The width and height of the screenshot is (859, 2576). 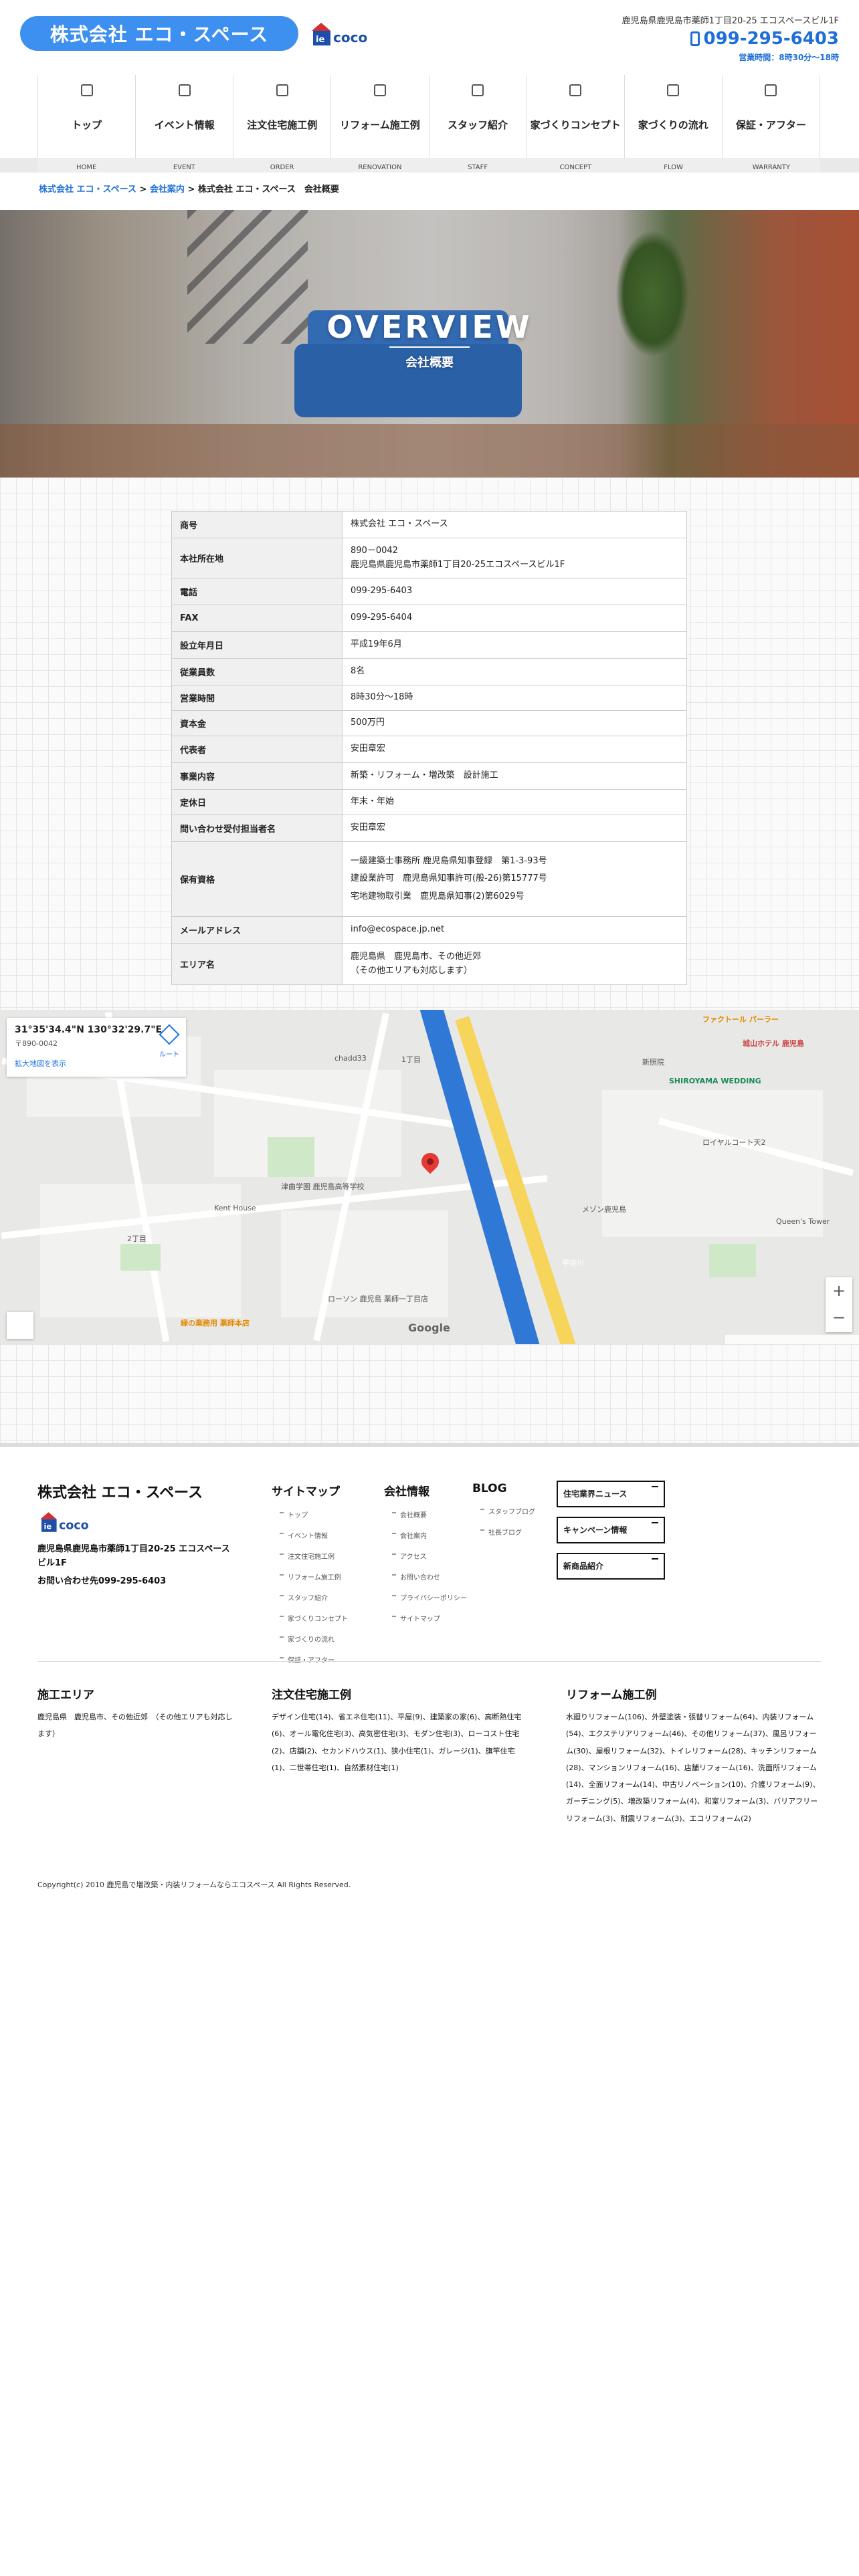 I want to click on footer-link: スタッフ紹介, so click(x=310, y=1597).